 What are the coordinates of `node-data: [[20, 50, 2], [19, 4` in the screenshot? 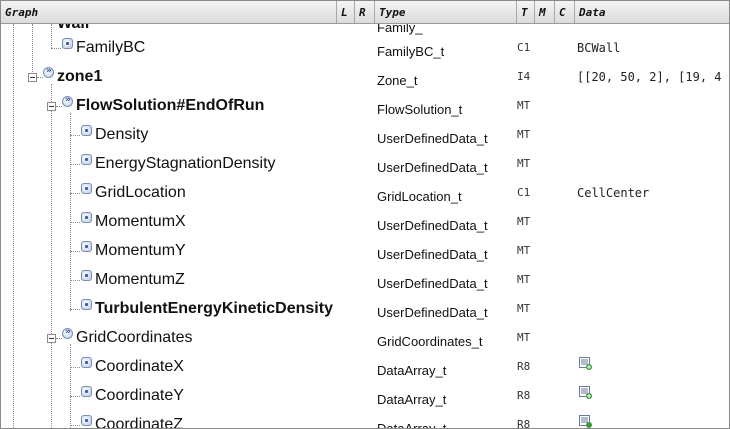 It's located at (649, 77).